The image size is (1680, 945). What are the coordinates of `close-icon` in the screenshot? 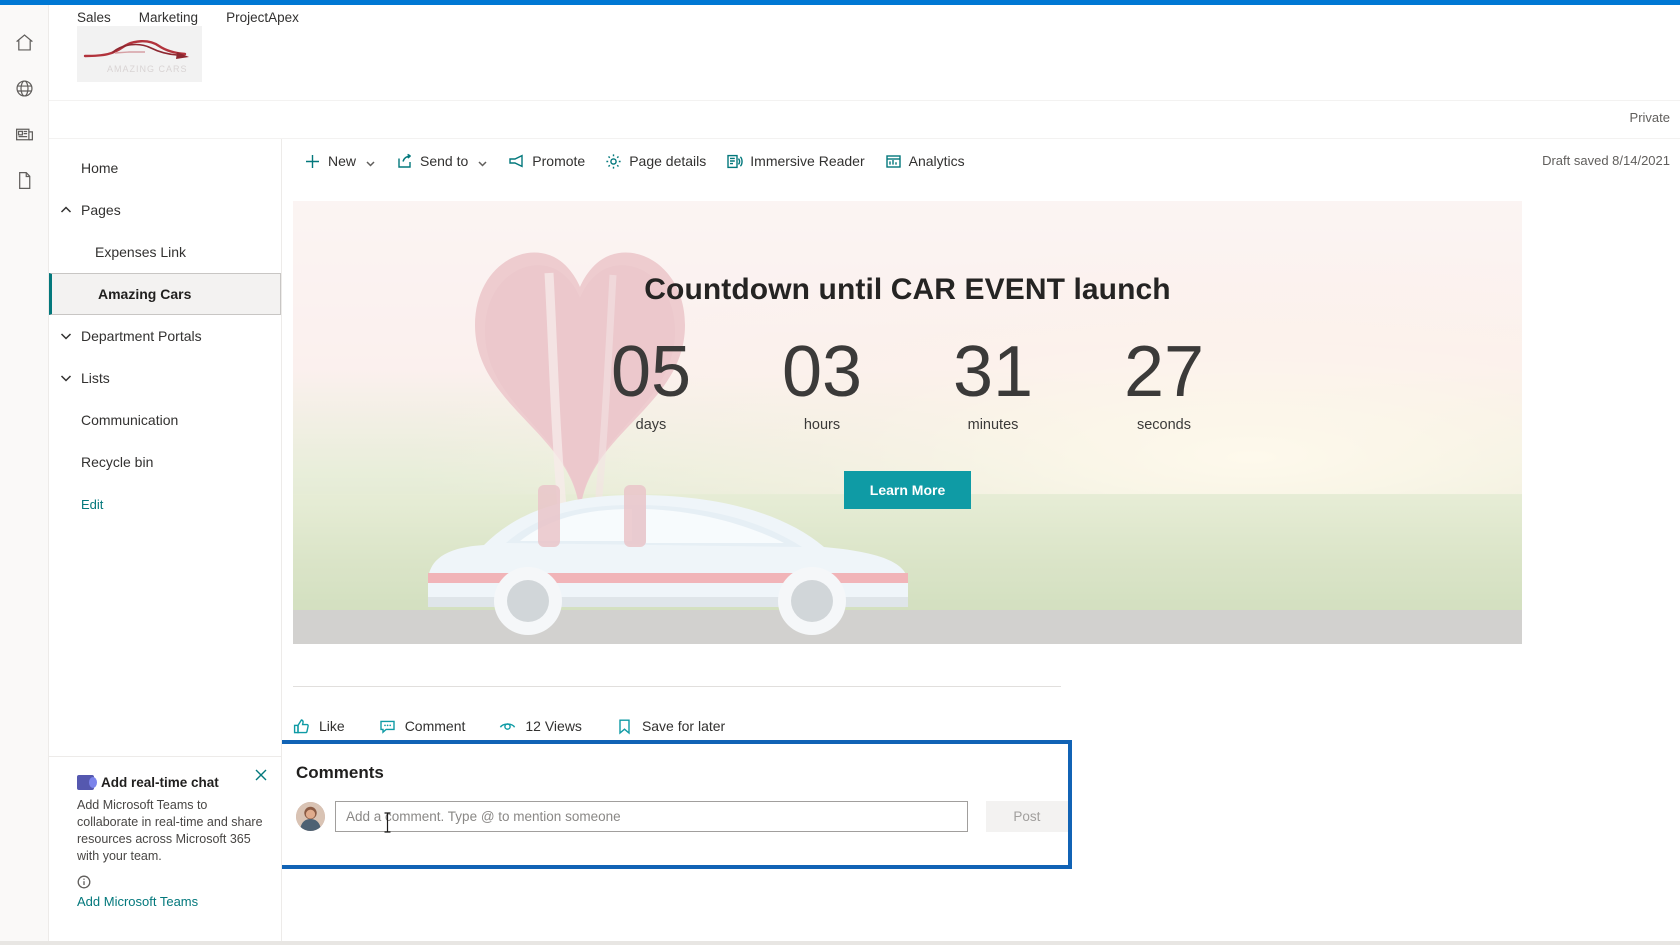 It's located at (261, 775).